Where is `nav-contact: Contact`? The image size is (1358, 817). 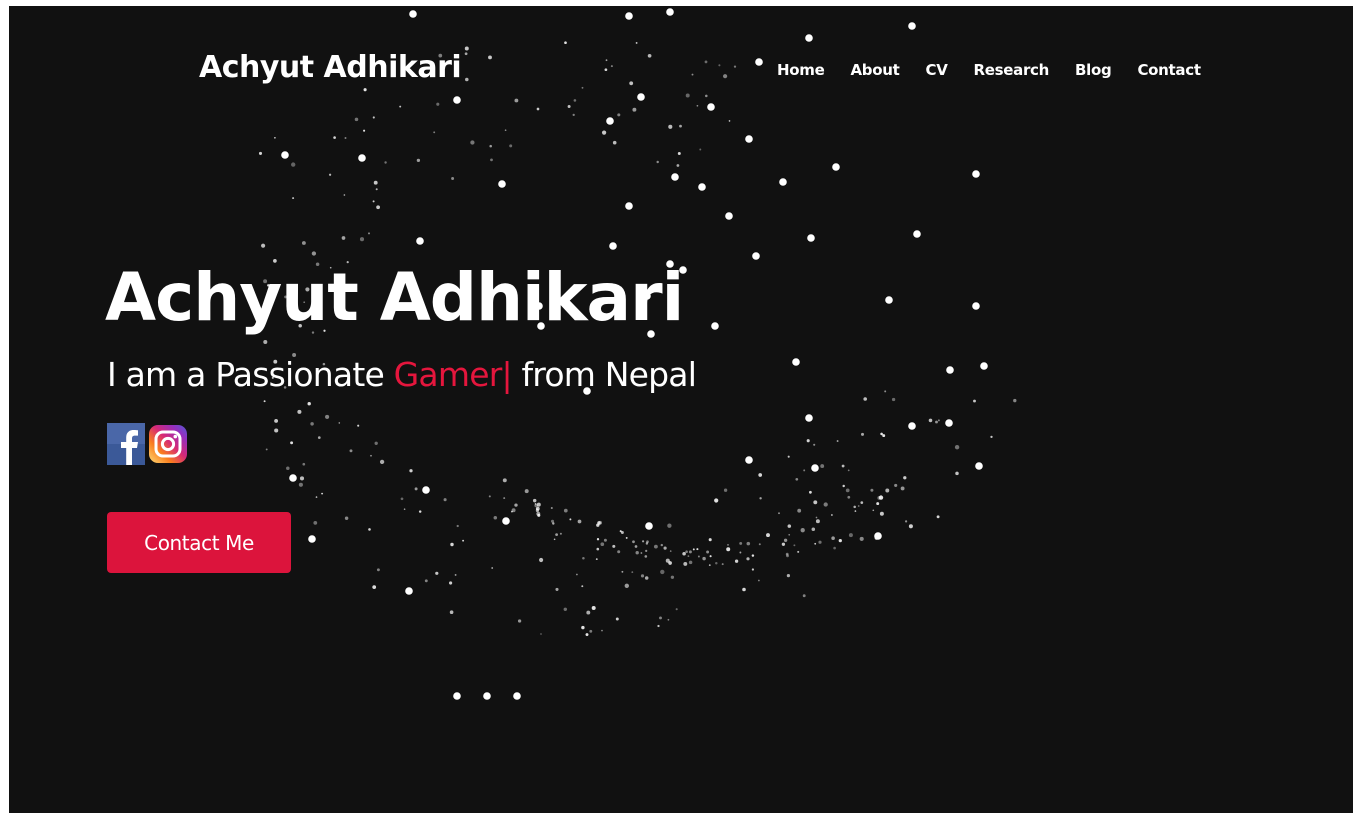
nav-contact: Contact is located at coordinates (1169, 70).